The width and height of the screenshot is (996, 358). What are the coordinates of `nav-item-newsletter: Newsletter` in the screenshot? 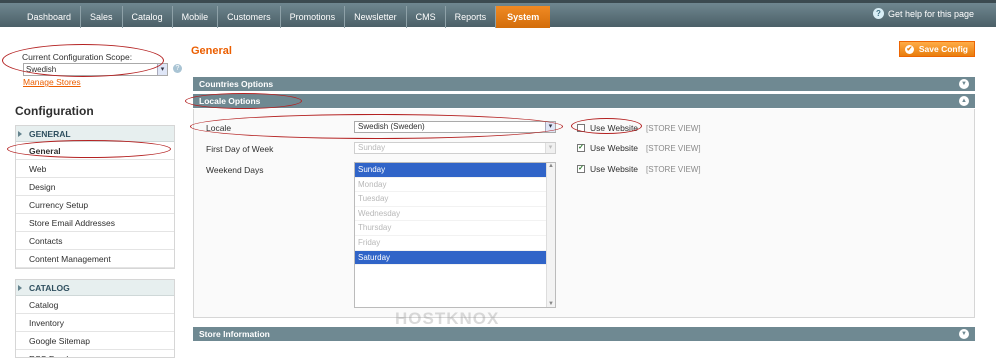 It's located at (376, 17).